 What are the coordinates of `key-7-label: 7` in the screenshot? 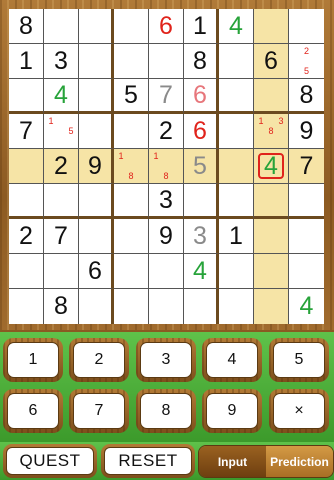 It's located at (99, 411).